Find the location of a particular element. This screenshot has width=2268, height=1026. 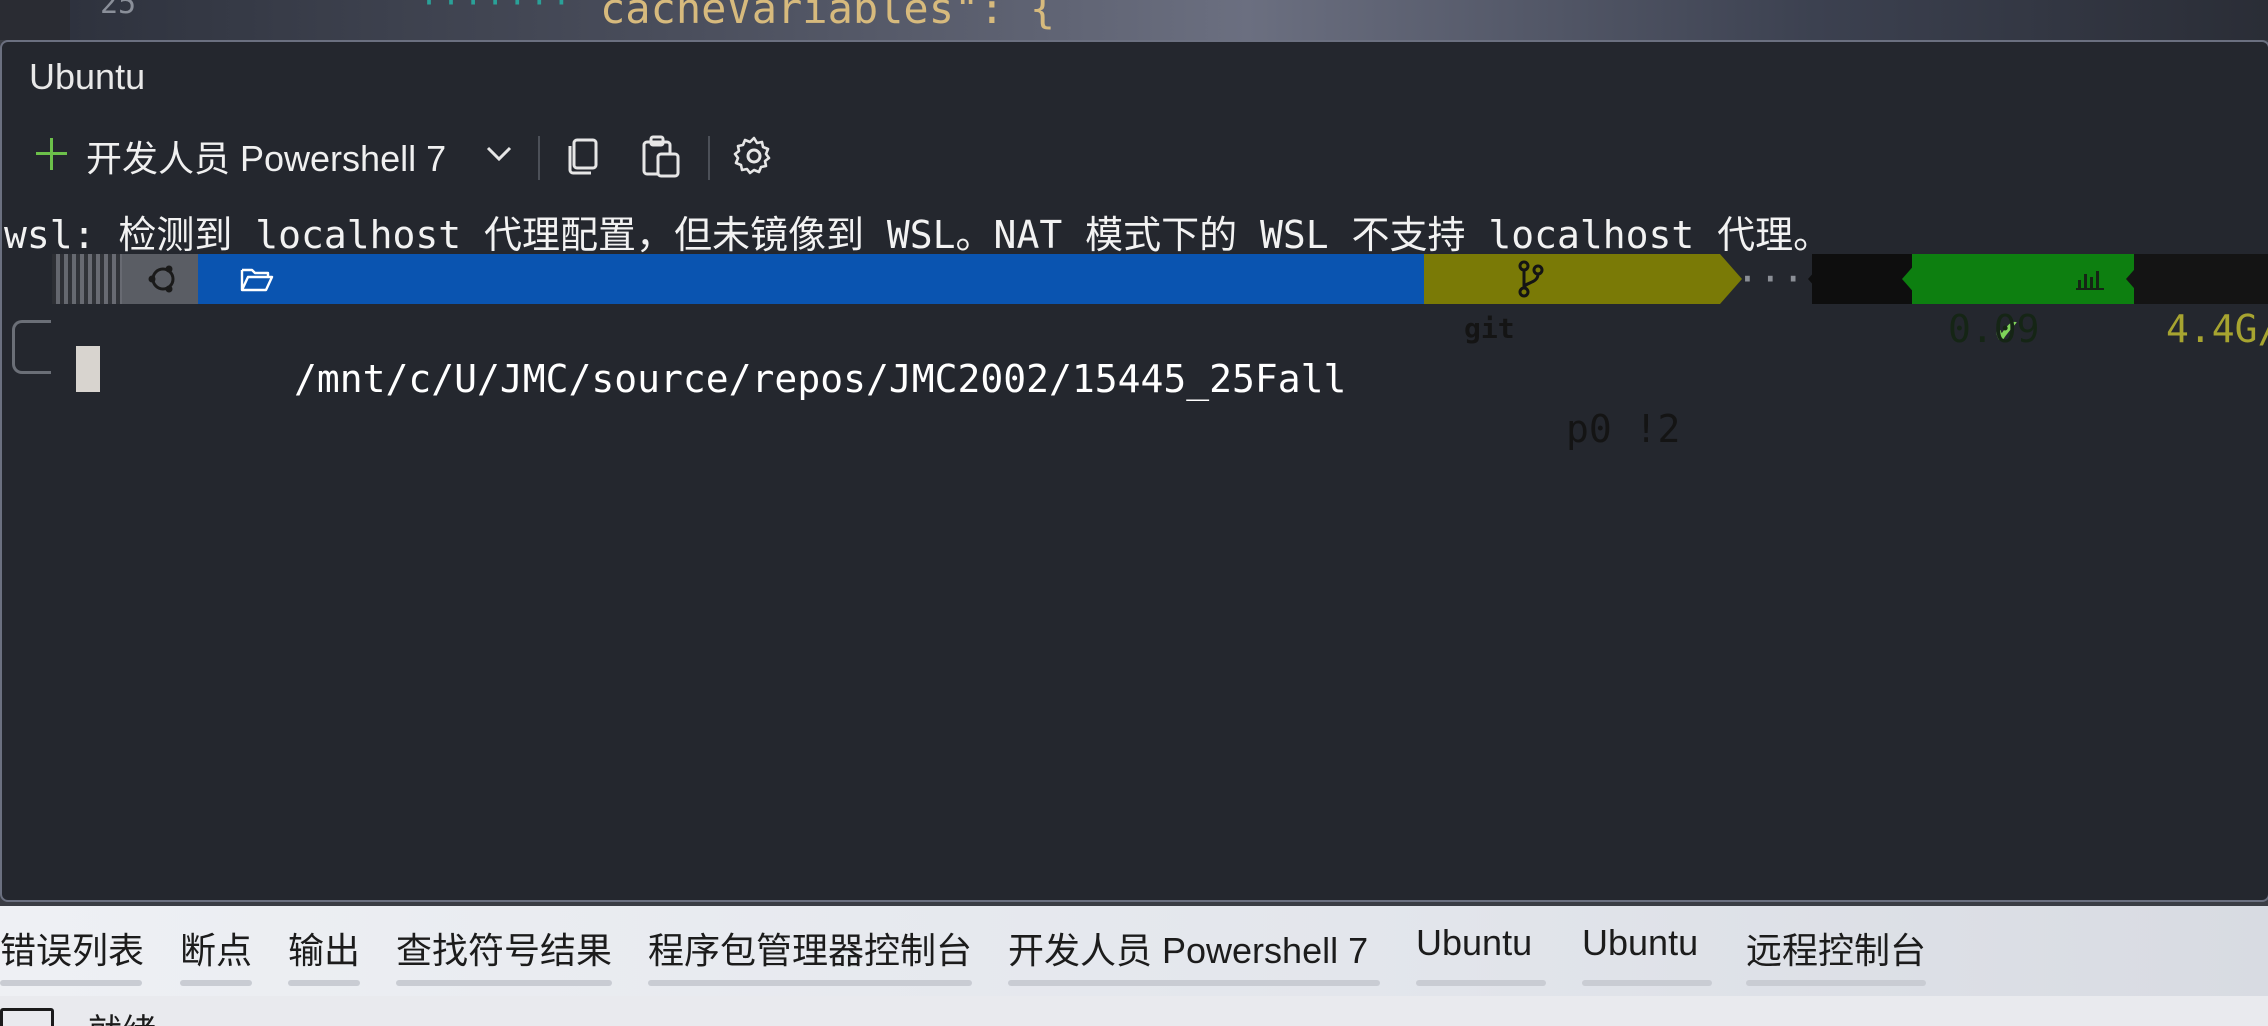

tab-breakpoints: 断点 is located at coordinates (216, 948).